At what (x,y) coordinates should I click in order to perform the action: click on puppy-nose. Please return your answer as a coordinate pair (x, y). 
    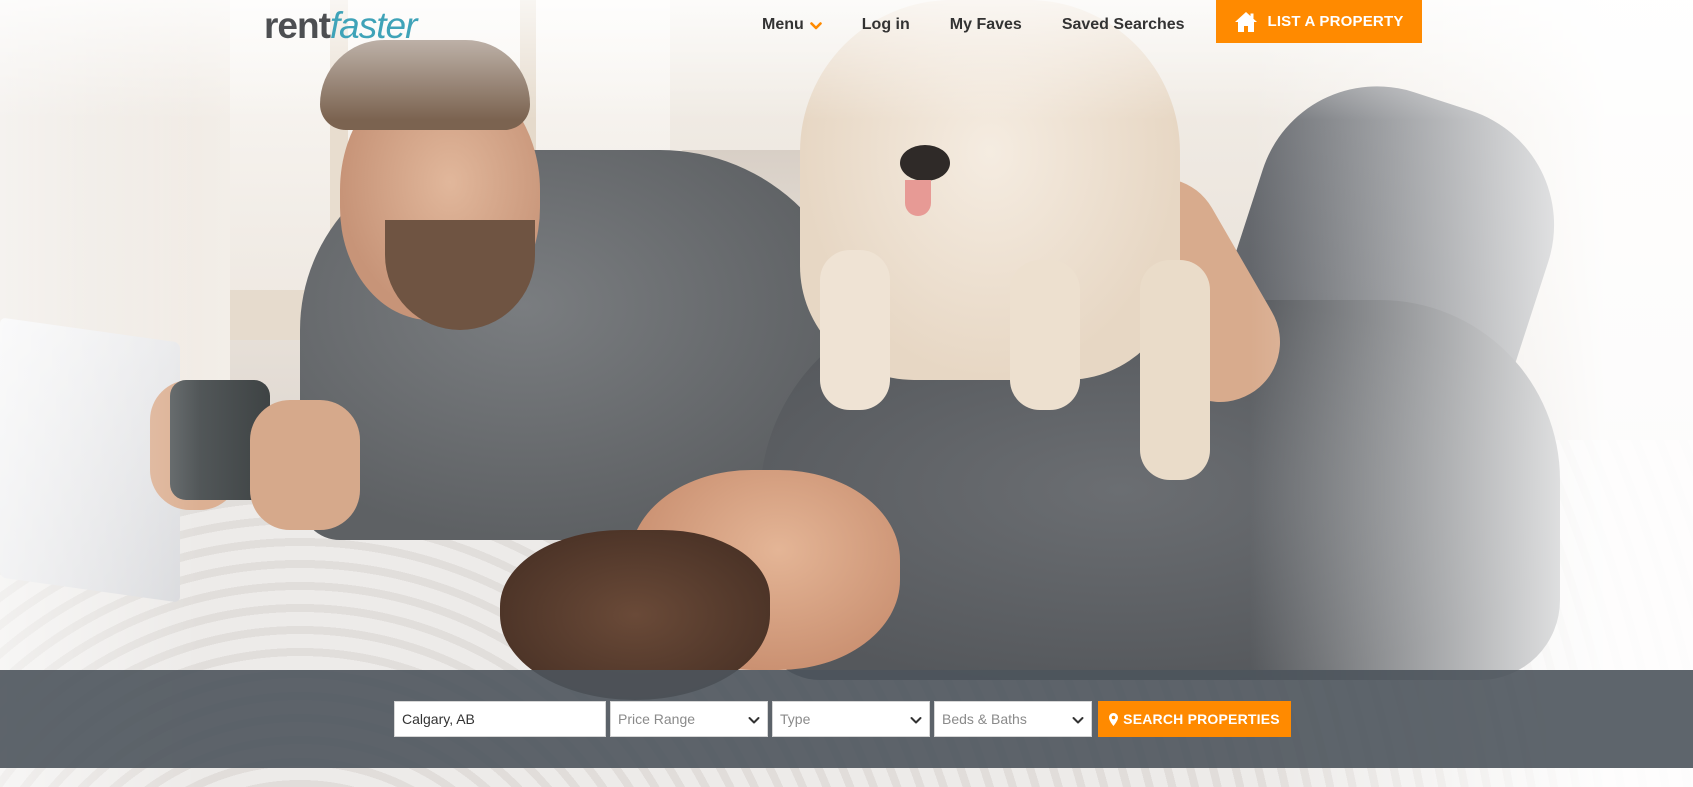
    Looking at the image, I should click on (925, 163).